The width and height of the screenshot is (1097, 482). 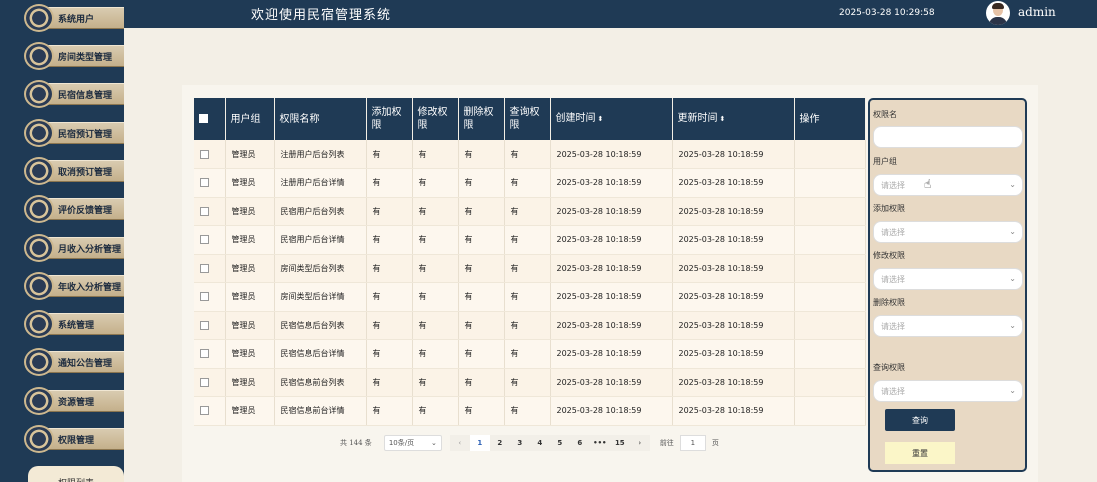 What do you see at coordinates (692, 443) in the screenshot?
I see `goto-page-input: 1` at bounding box center [692, 443].